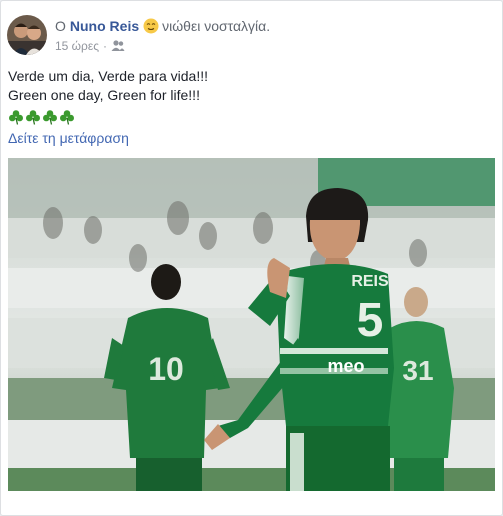 The image size is (503, 516). Describe the element at coordinates (60, 26) in the screenshot. I see `author-prefix: Ο` at that location.